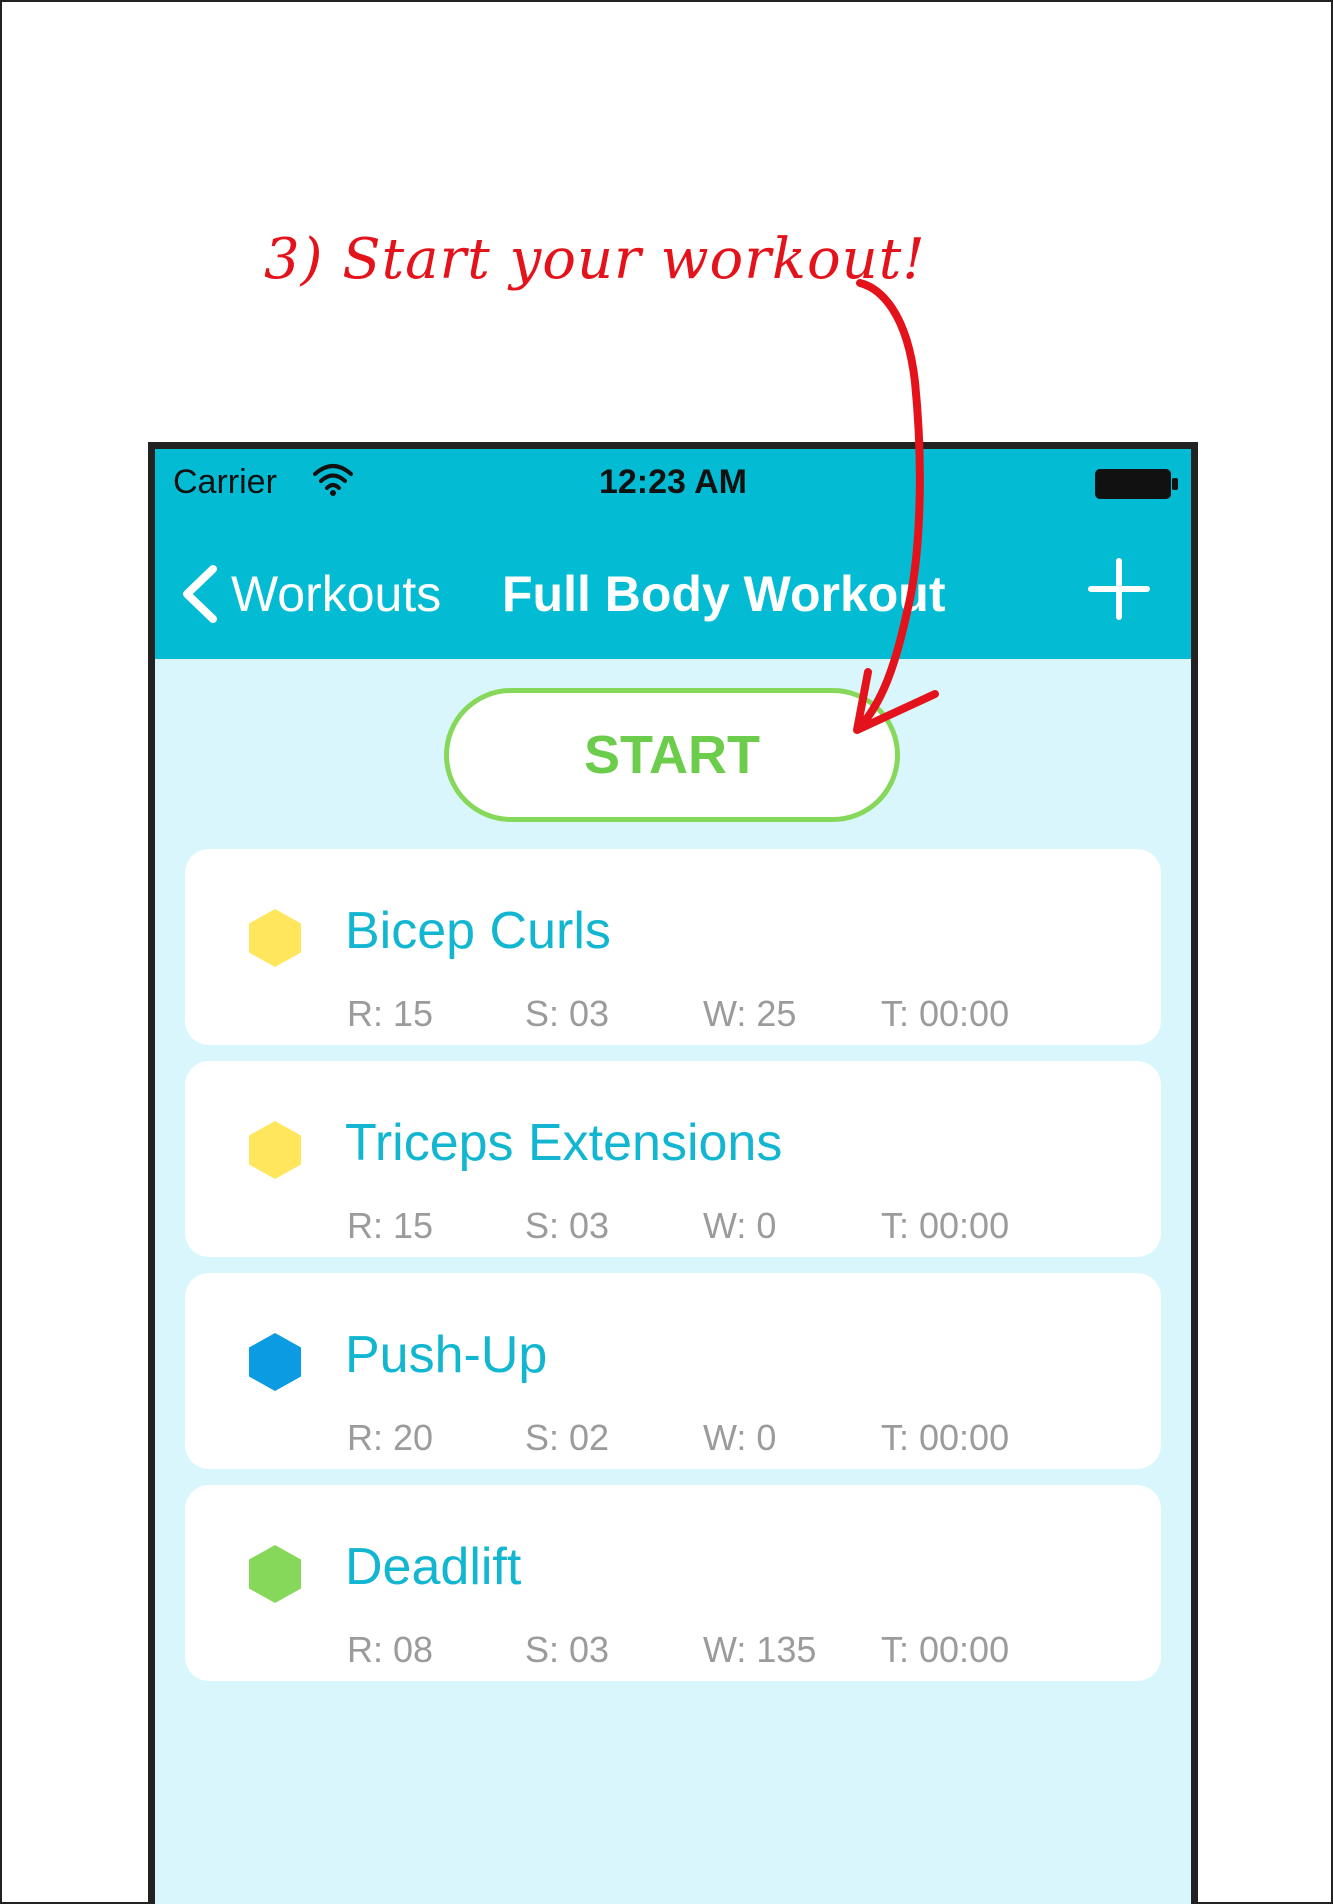 Image resolution: width=1333 pixels, height=1904 pixels. I want to click on chevron-left-icon, so click(200, 594).